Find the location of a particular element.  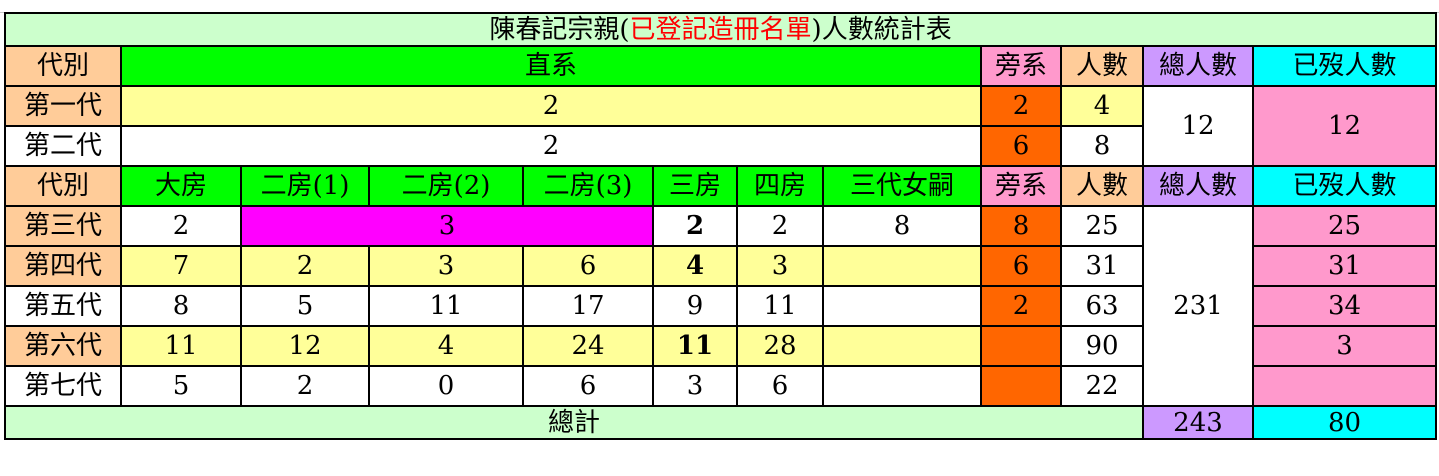

title-prefix: 陳春記宗親( is located at coordinates (559, 29).